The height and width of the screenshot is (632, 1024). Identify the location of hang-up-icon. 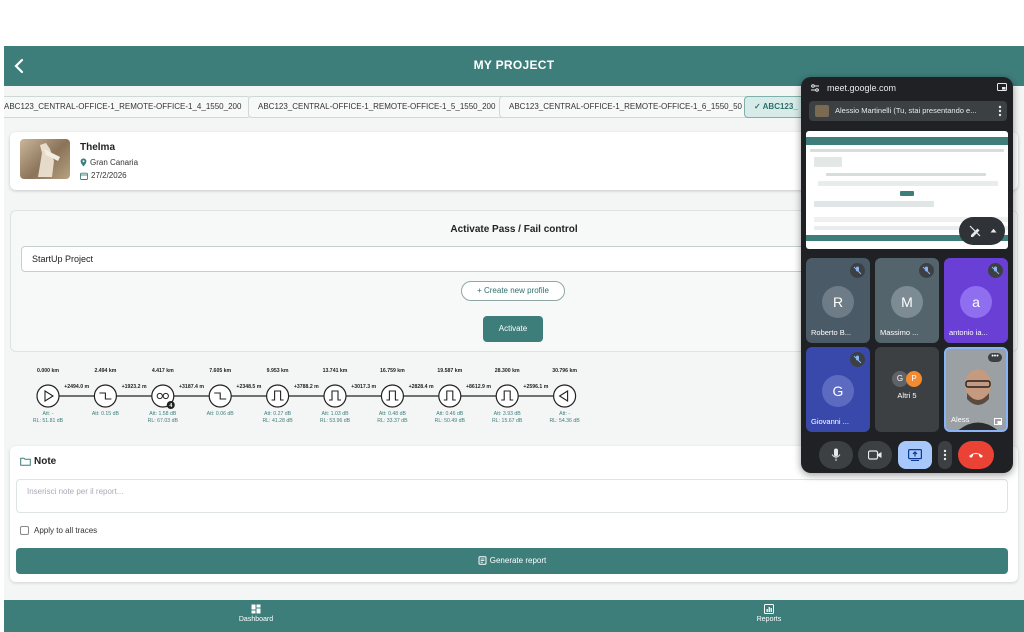
(976, 455).